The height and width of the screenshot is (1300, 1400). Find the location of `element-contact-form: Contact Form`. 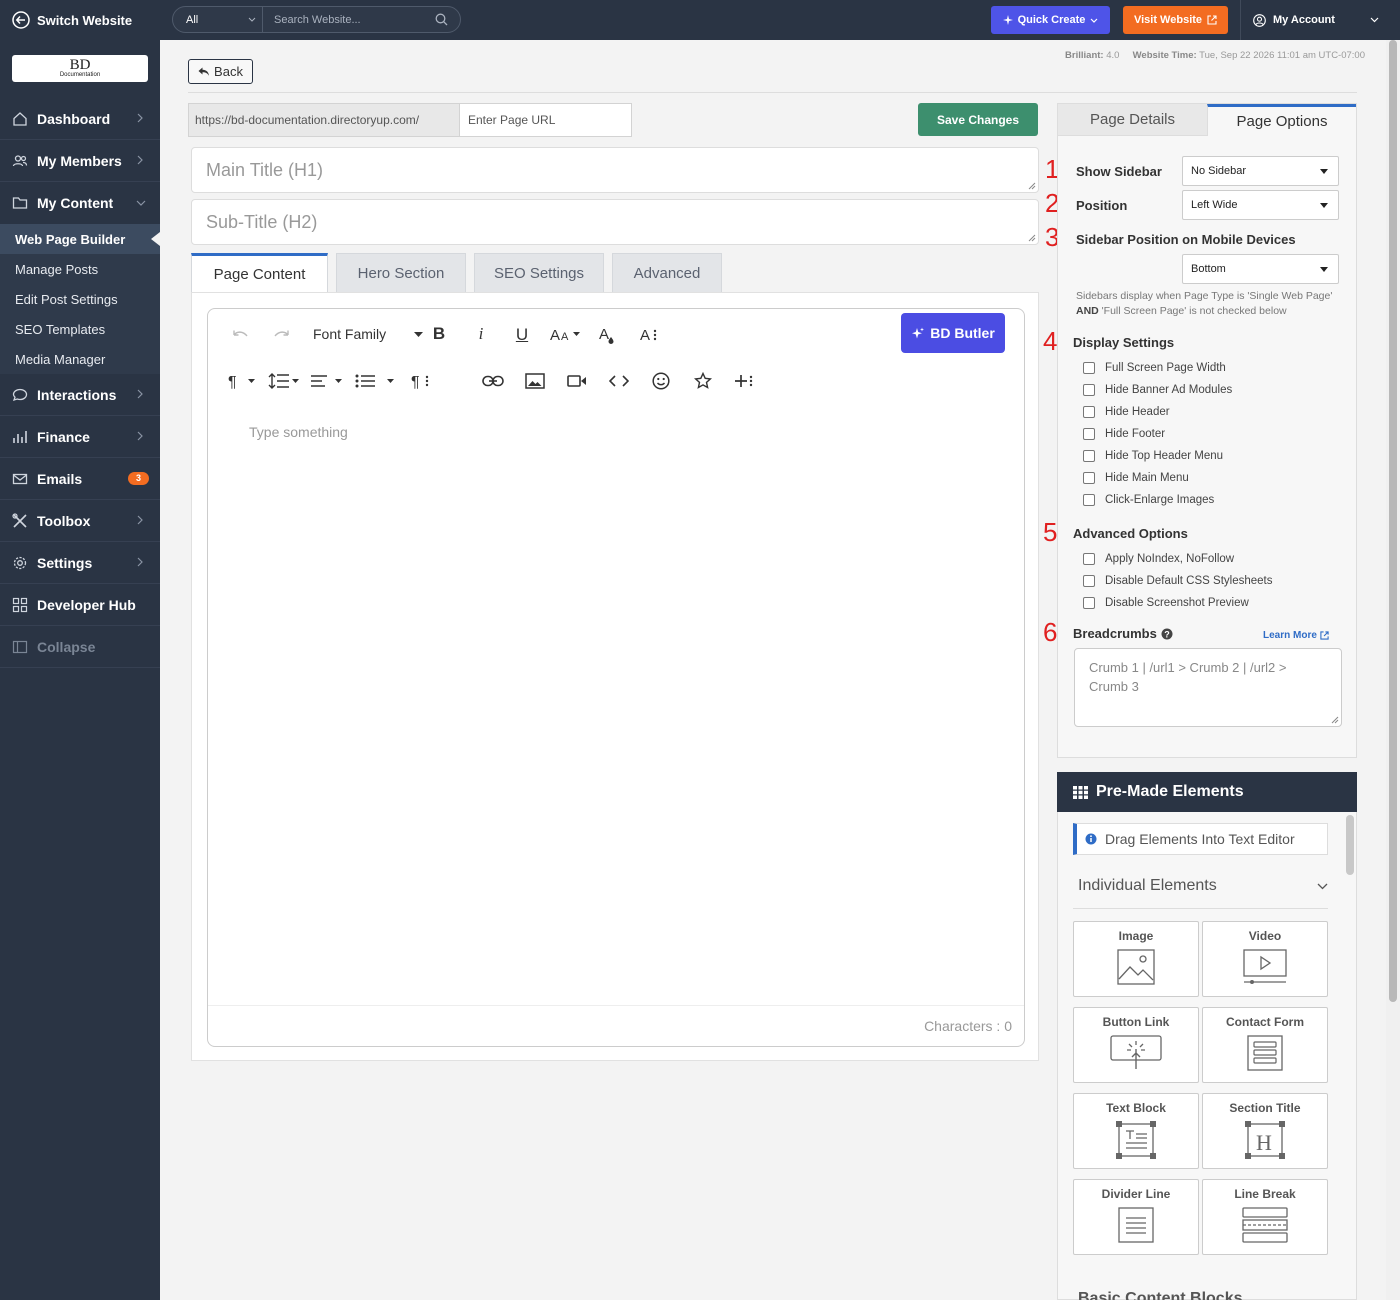

element-contact-form: Contact Form is located at coordinates (1265, 1045).